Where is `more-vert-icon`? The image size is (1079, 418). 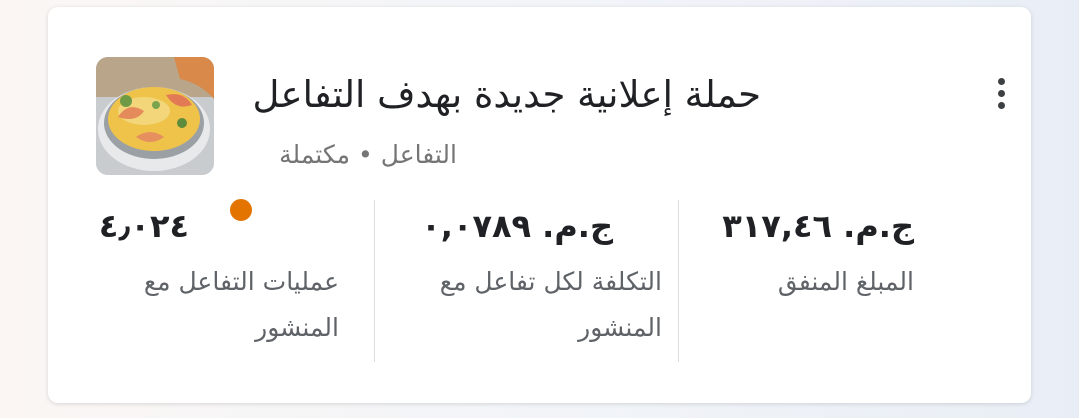 more-vert-icon is located at coordinates (1001, 81).